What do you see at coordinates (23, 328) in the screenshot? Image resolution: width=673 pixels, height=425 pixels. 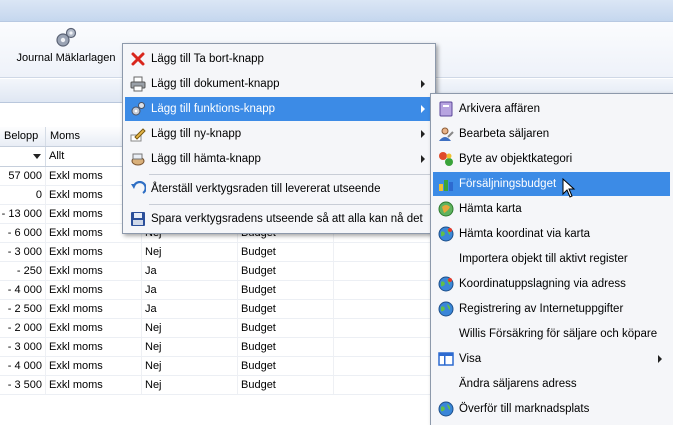 I see `cell-belopp: - 2 000` at bounding box center [23, 328].